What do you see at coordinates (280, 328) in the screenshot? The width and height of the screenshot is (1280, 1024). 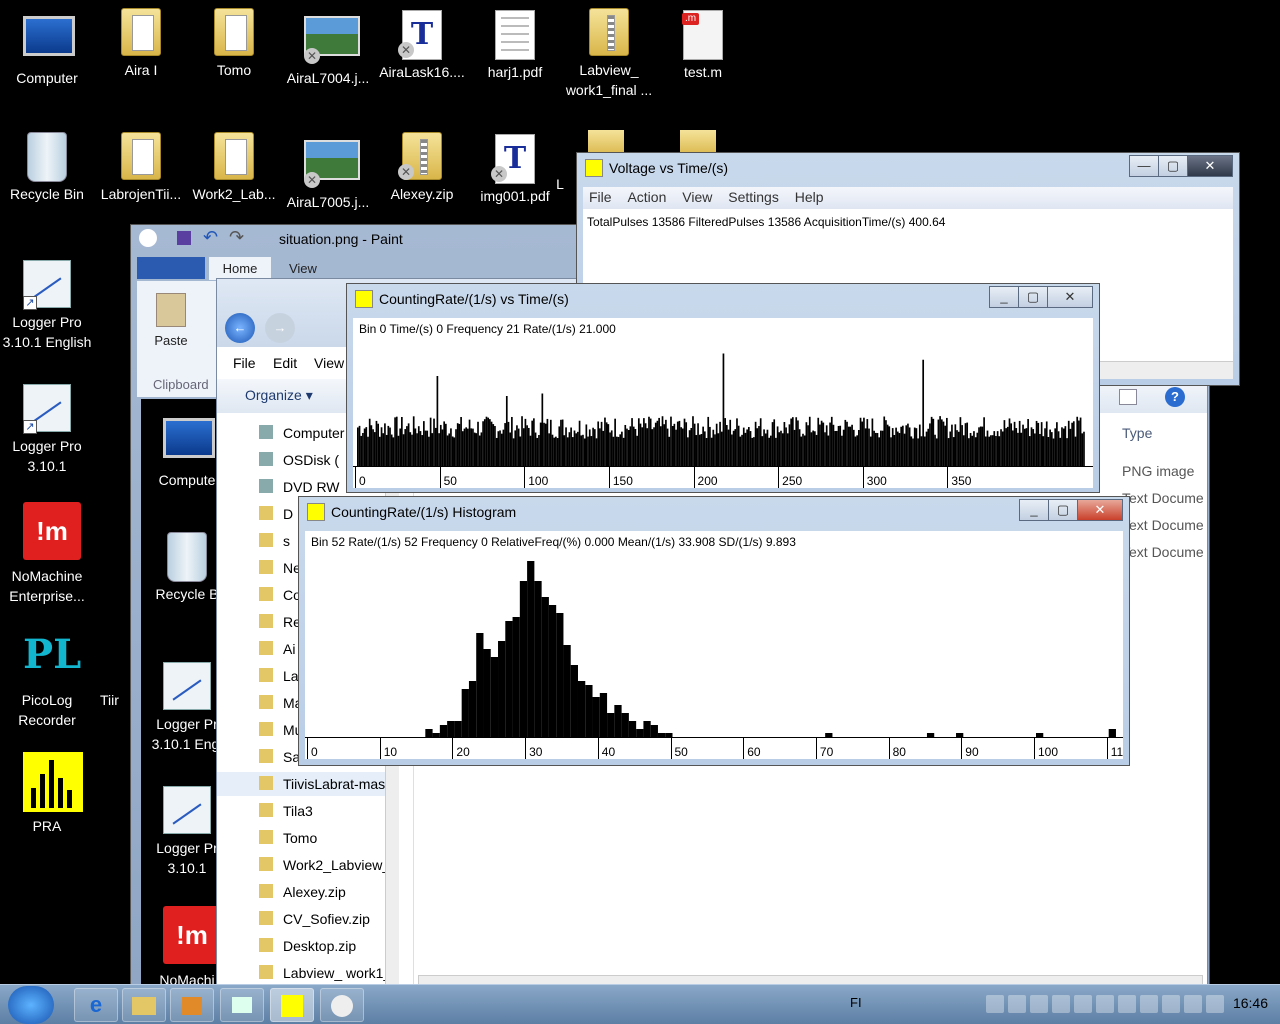 I see `forward-button: →` at bounding box center [280, 328].